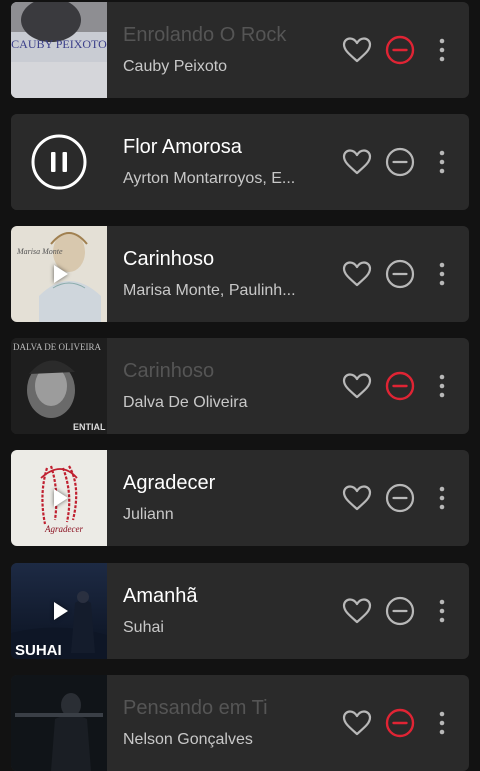  What do you see at coordinates (59, 386) in the screenshot?
I see `album-art: DALVA DE OLIVEIRA ENTIAL` at bounding box center [59, 386].